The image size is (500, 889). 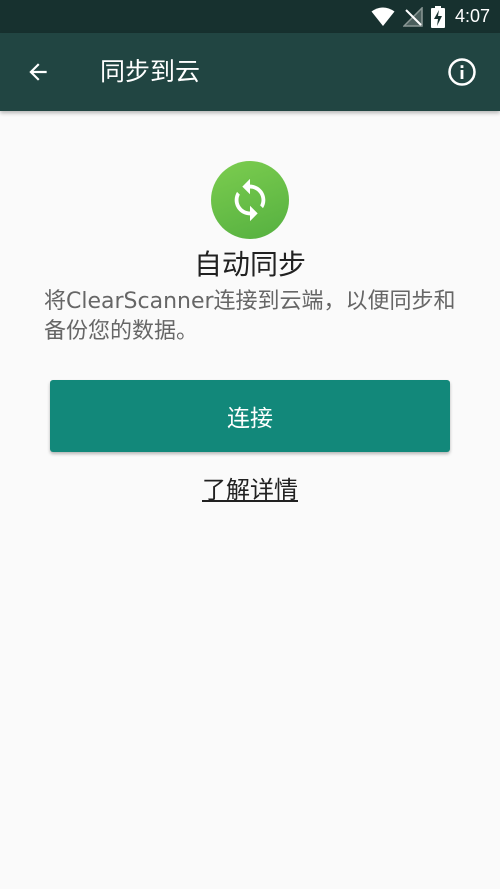 I want to click on info-icon, so click(x=462, y=72).